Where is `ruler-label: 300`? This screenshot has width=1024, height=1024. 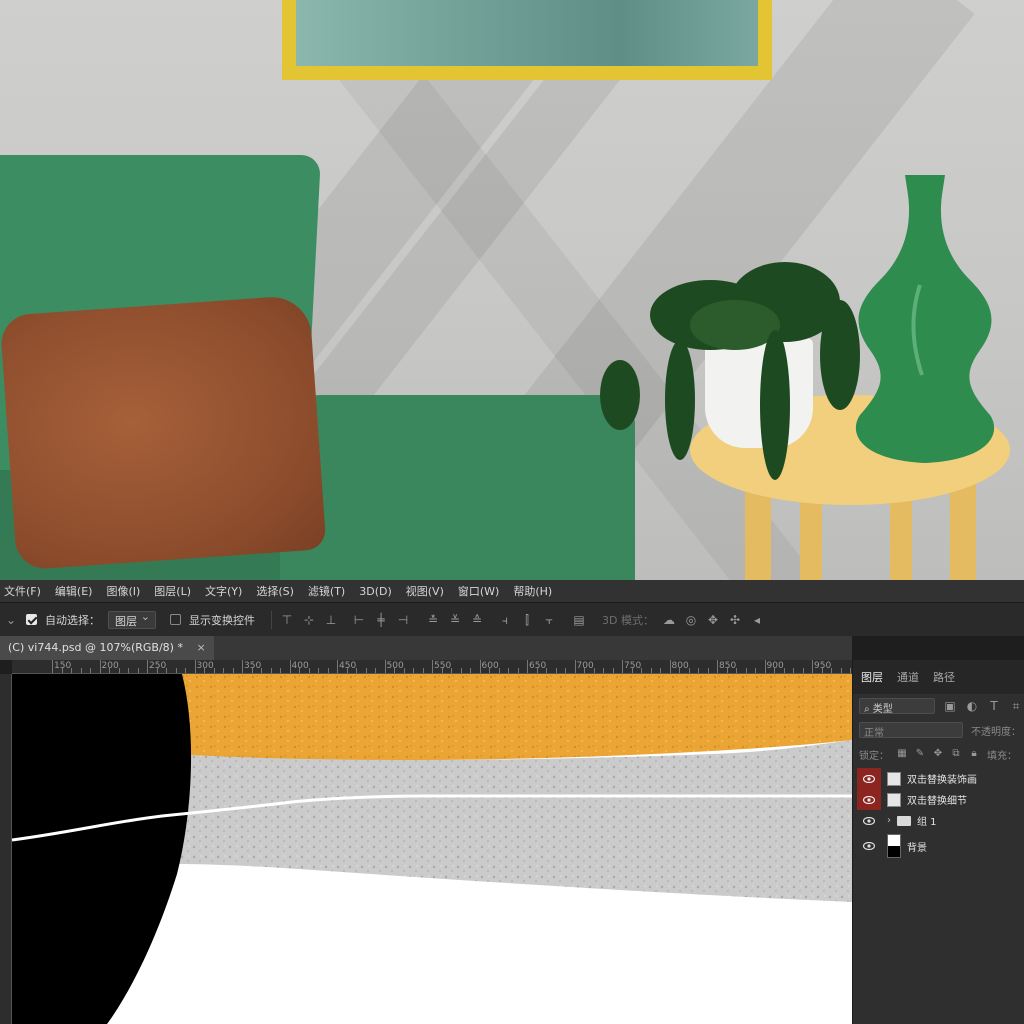
ruler-label: 300 is located at coordinates (205, 666).